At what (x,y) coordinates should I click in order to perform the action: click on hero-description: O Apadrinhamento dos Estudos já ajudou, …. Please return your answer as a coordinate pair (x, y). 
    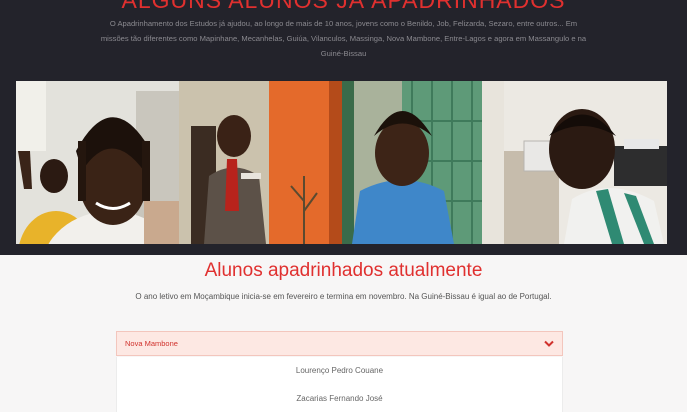
    Looking at the image, I should click on (343, 38).